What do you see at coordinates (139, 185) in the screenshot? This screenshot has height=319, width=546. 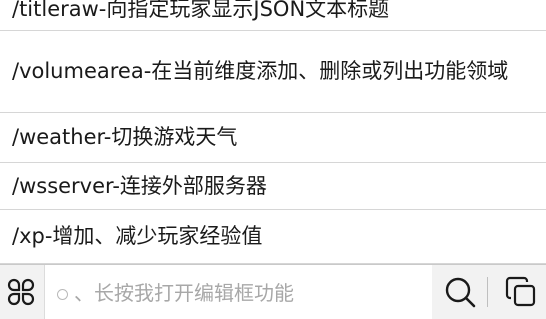 I see `command-text: /wsserver-连接外部服务器` at bounding box center [139, 185].